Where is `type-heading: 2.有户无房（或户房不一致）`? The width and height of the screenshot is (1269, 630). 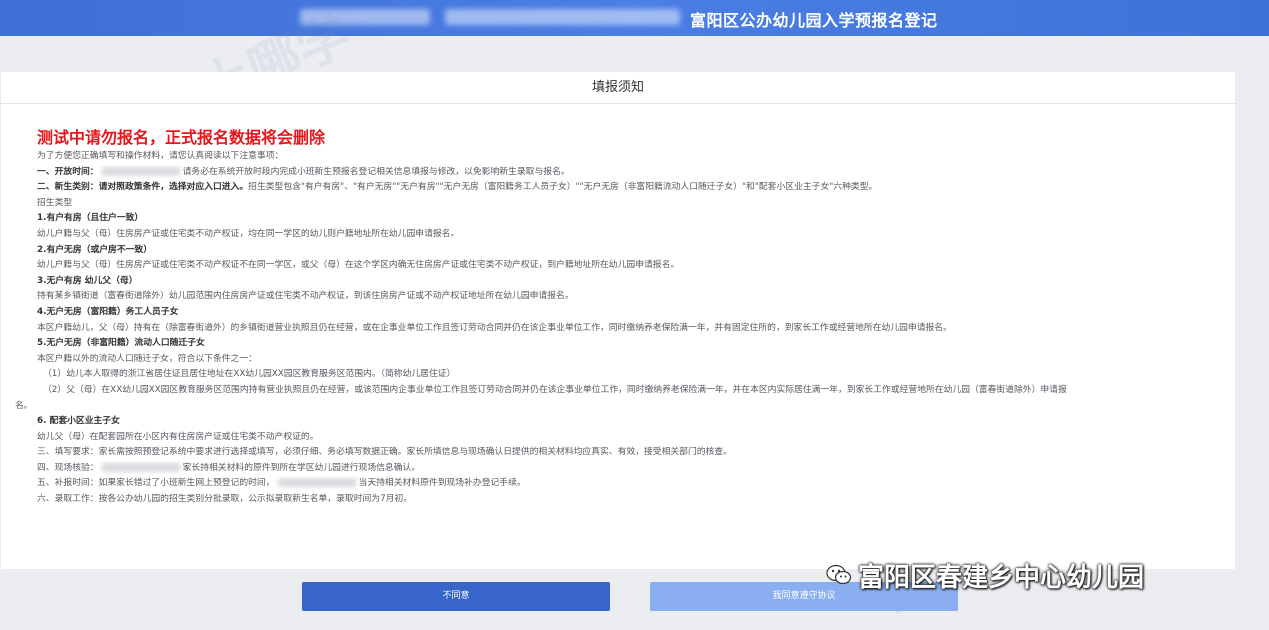
type-heading: 2.有户无房（或户房不一致） is located at coordinates (95, 249).